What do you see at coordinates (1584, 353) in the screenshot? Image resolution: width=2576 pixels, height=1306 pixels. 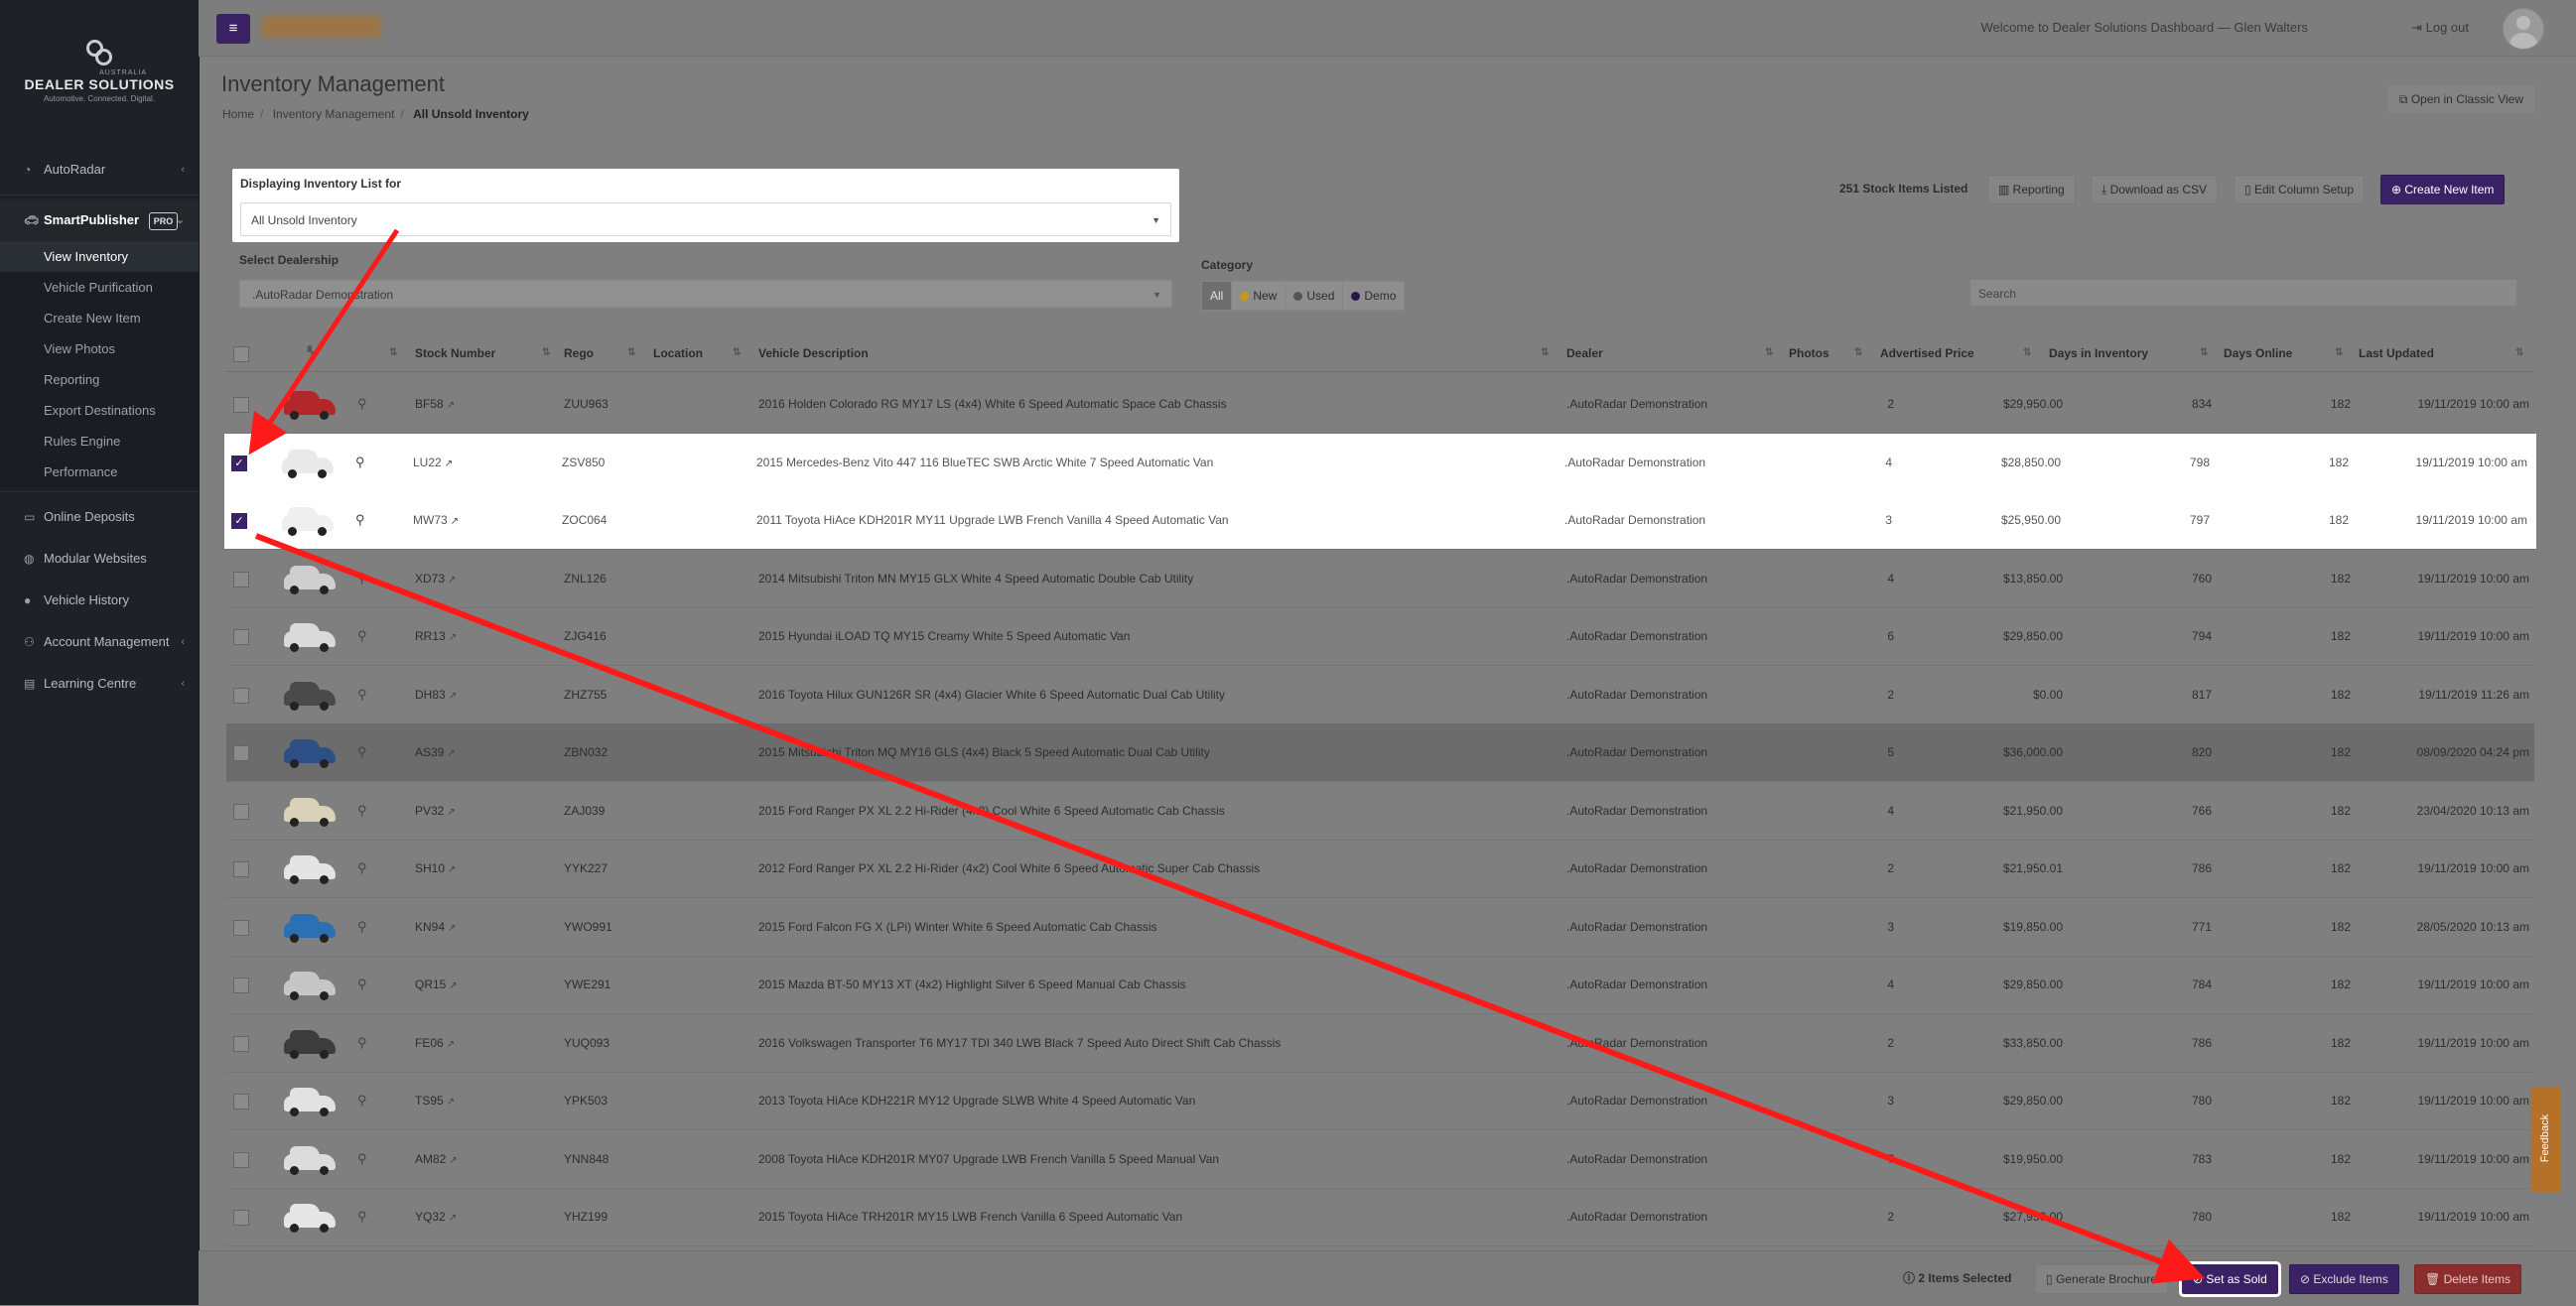 I see `column-dealer: Dealer` at bounding box center [1584, 353].